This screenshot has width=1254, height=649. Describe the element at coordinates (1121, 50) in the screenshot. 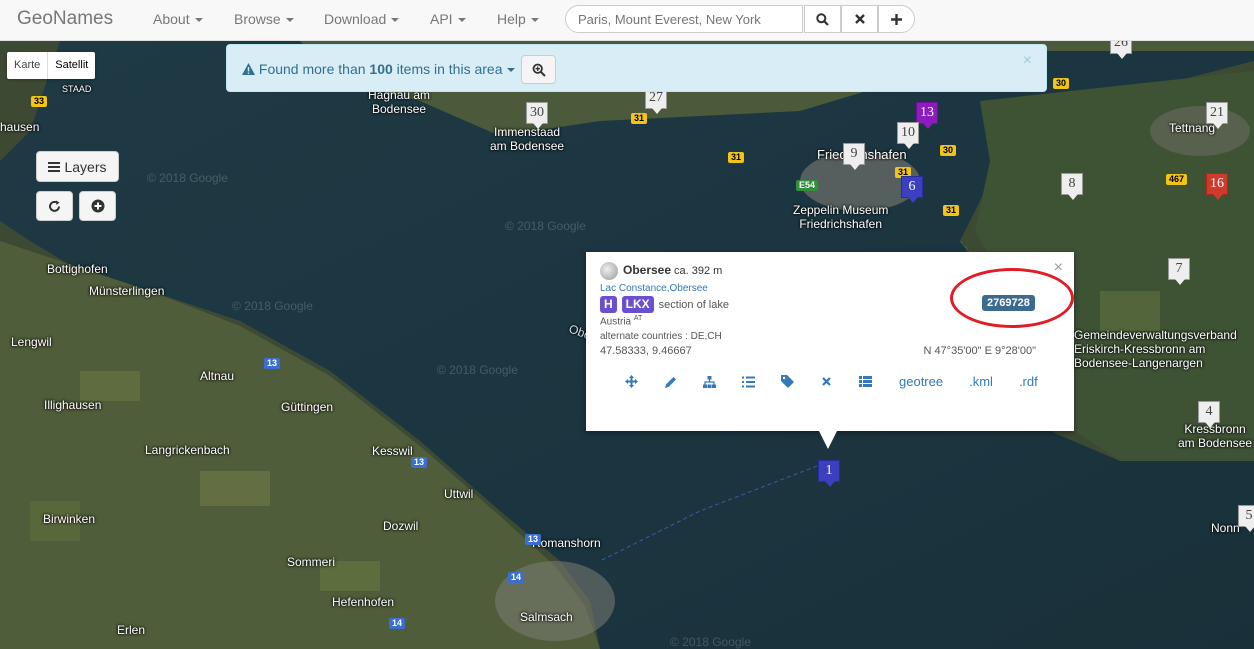

I see `map-marker: 26` at that location.